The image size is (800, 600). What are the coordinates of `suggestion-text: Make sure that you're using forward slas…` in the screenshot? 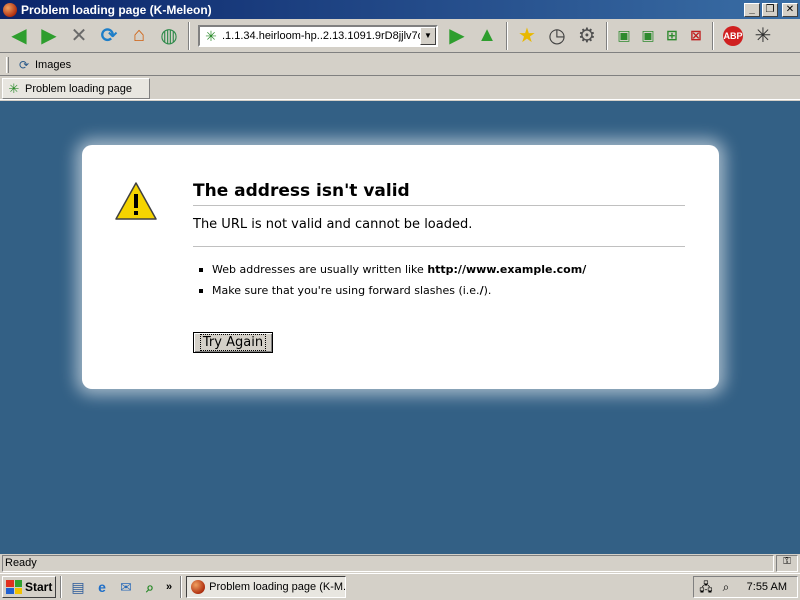 It's located at (346, 290).